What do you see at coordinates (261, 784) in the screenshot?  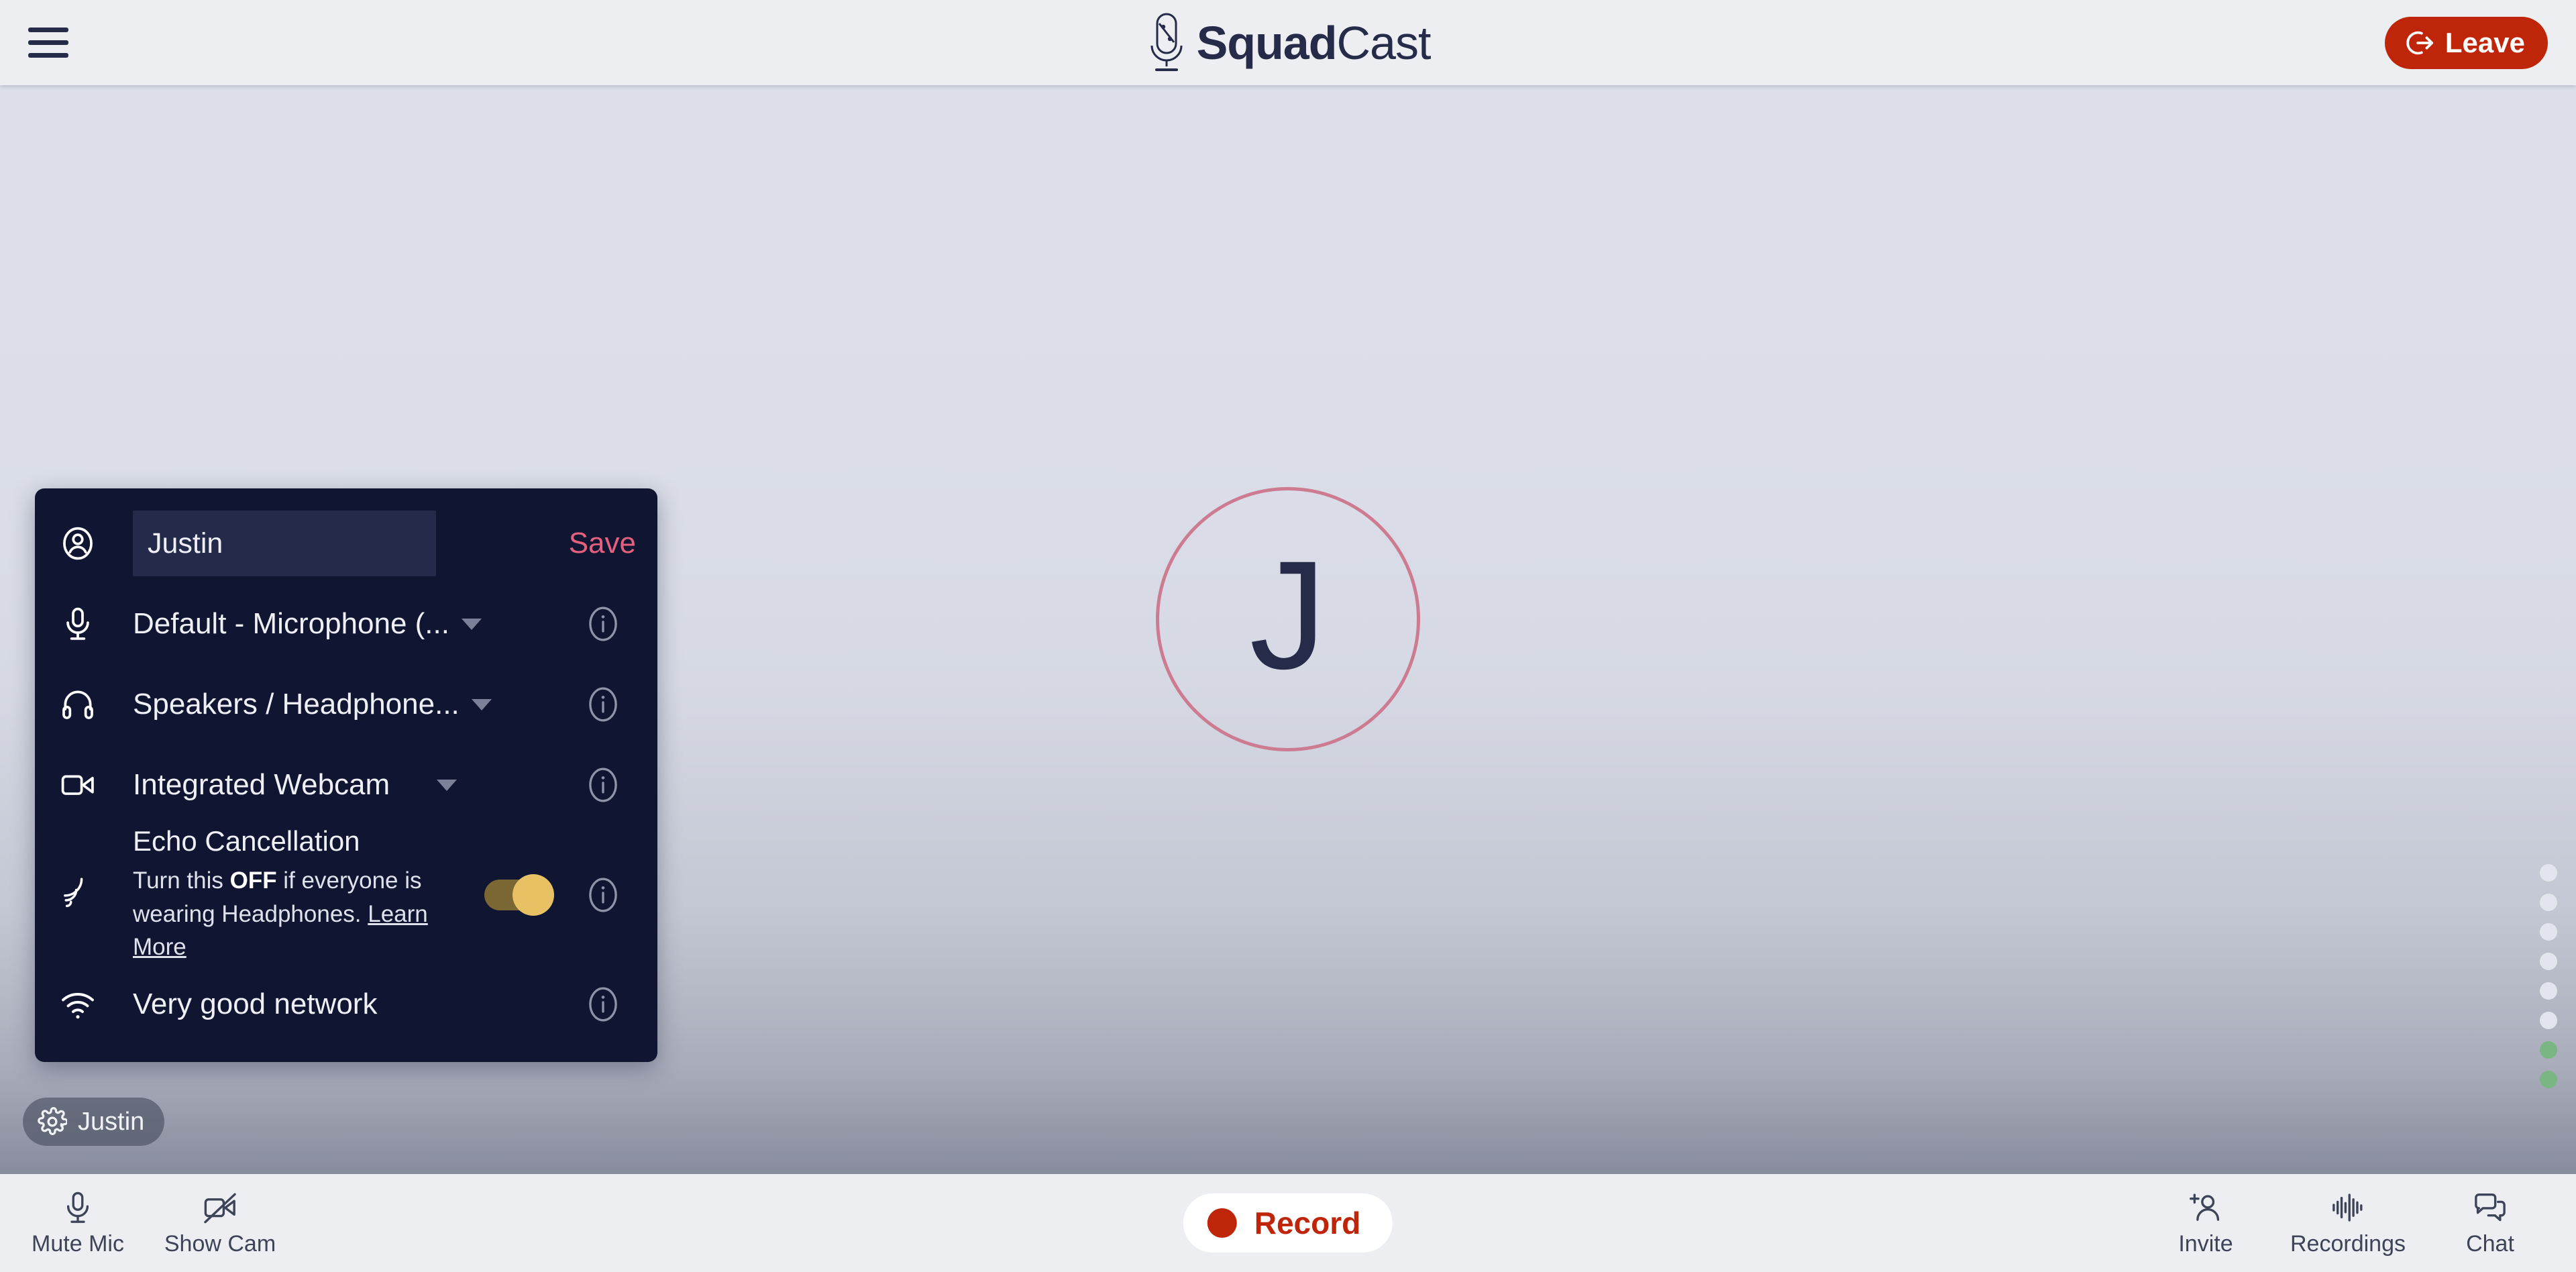 I see `camera-select-value: Integrated Webcam` at bounding box center [261, 784].